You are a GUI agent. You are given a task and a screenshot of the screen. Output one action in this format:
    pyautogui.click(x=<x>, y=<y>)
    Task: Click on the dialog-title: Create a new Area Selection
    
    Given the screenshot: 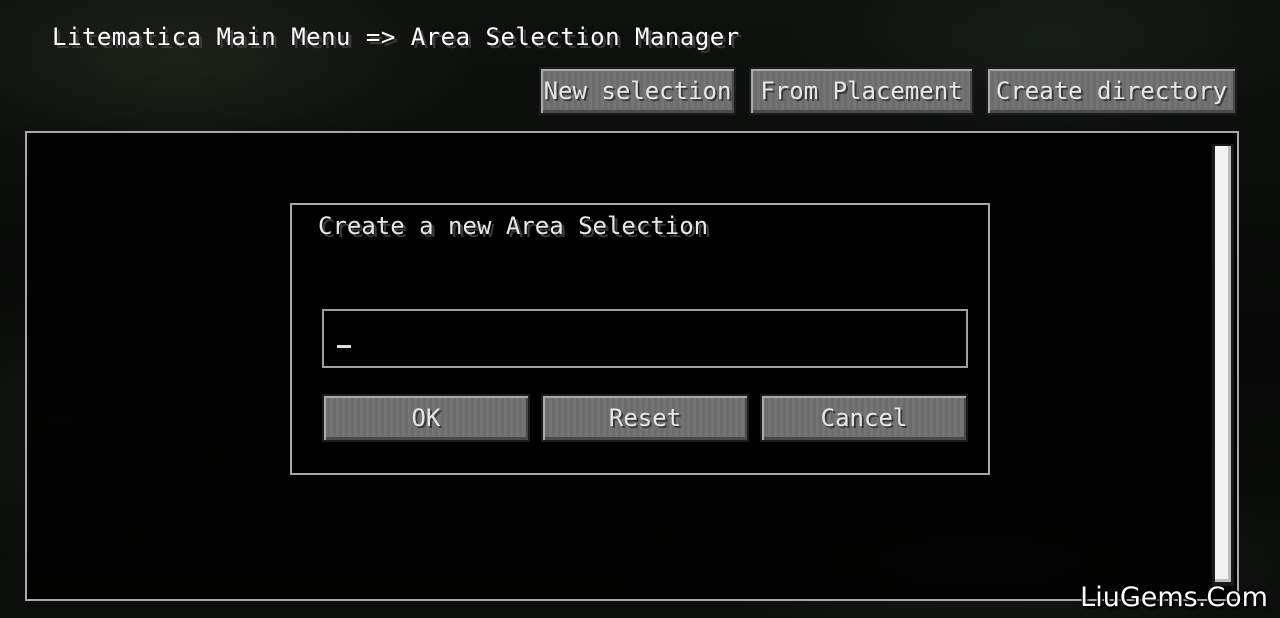 What is the action you would take?
    pyautogui.click(x=513, y=226)
    